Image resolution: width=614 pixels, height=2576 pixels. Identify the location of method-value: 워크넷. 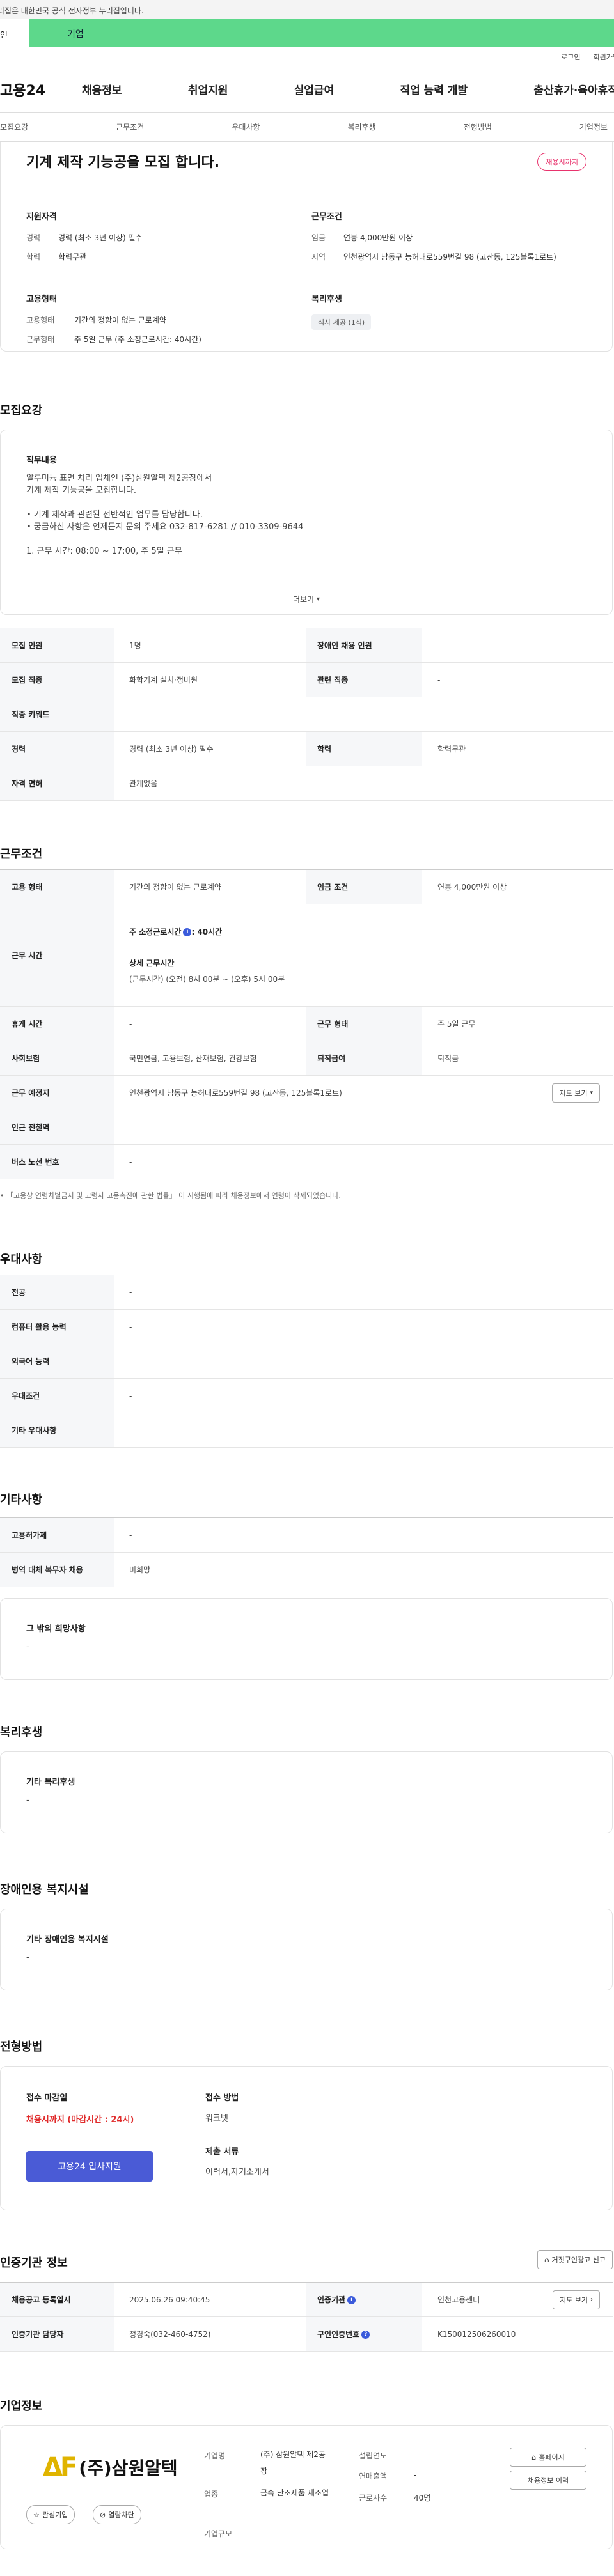
(216, 2118).